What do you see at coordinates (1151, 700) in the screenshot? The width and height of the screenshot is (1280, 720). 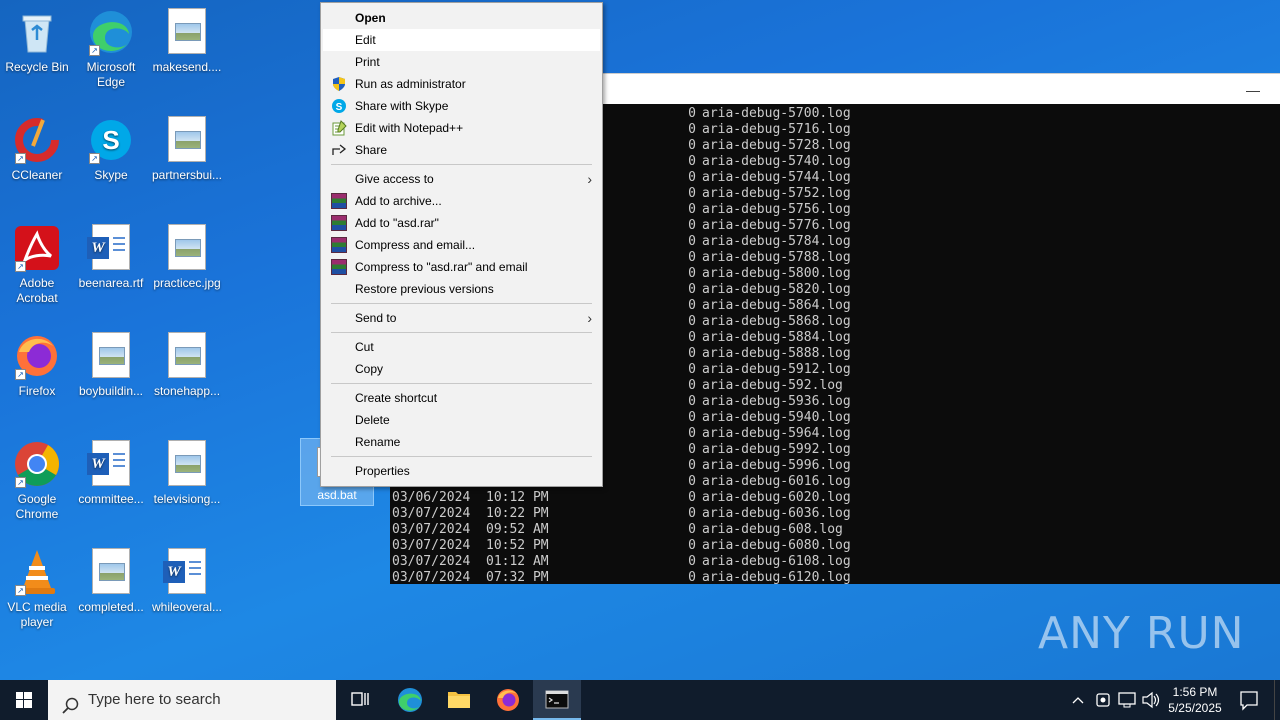 I see `volume-icon` at bounding box center [1151, 700].